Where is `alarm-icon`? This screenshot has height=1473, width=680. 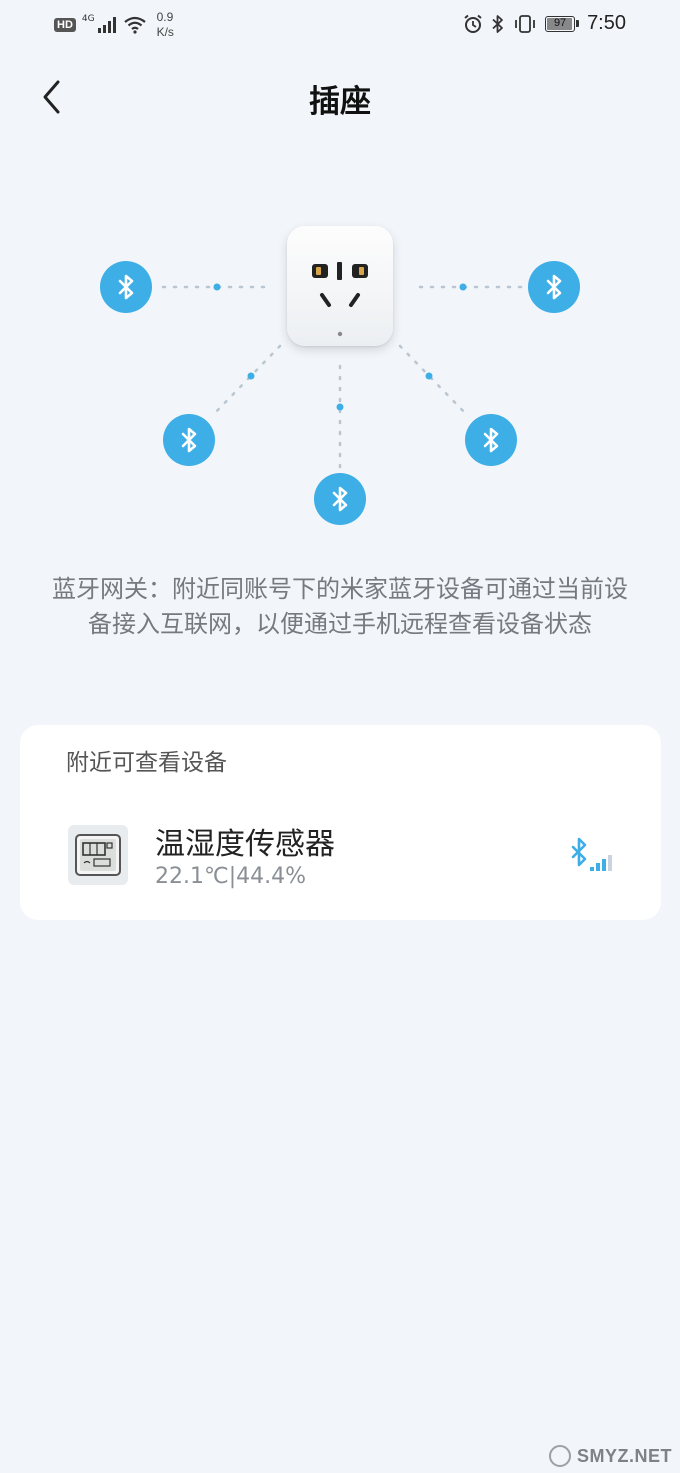 alarm-icon is located at coordinates (473, 23).